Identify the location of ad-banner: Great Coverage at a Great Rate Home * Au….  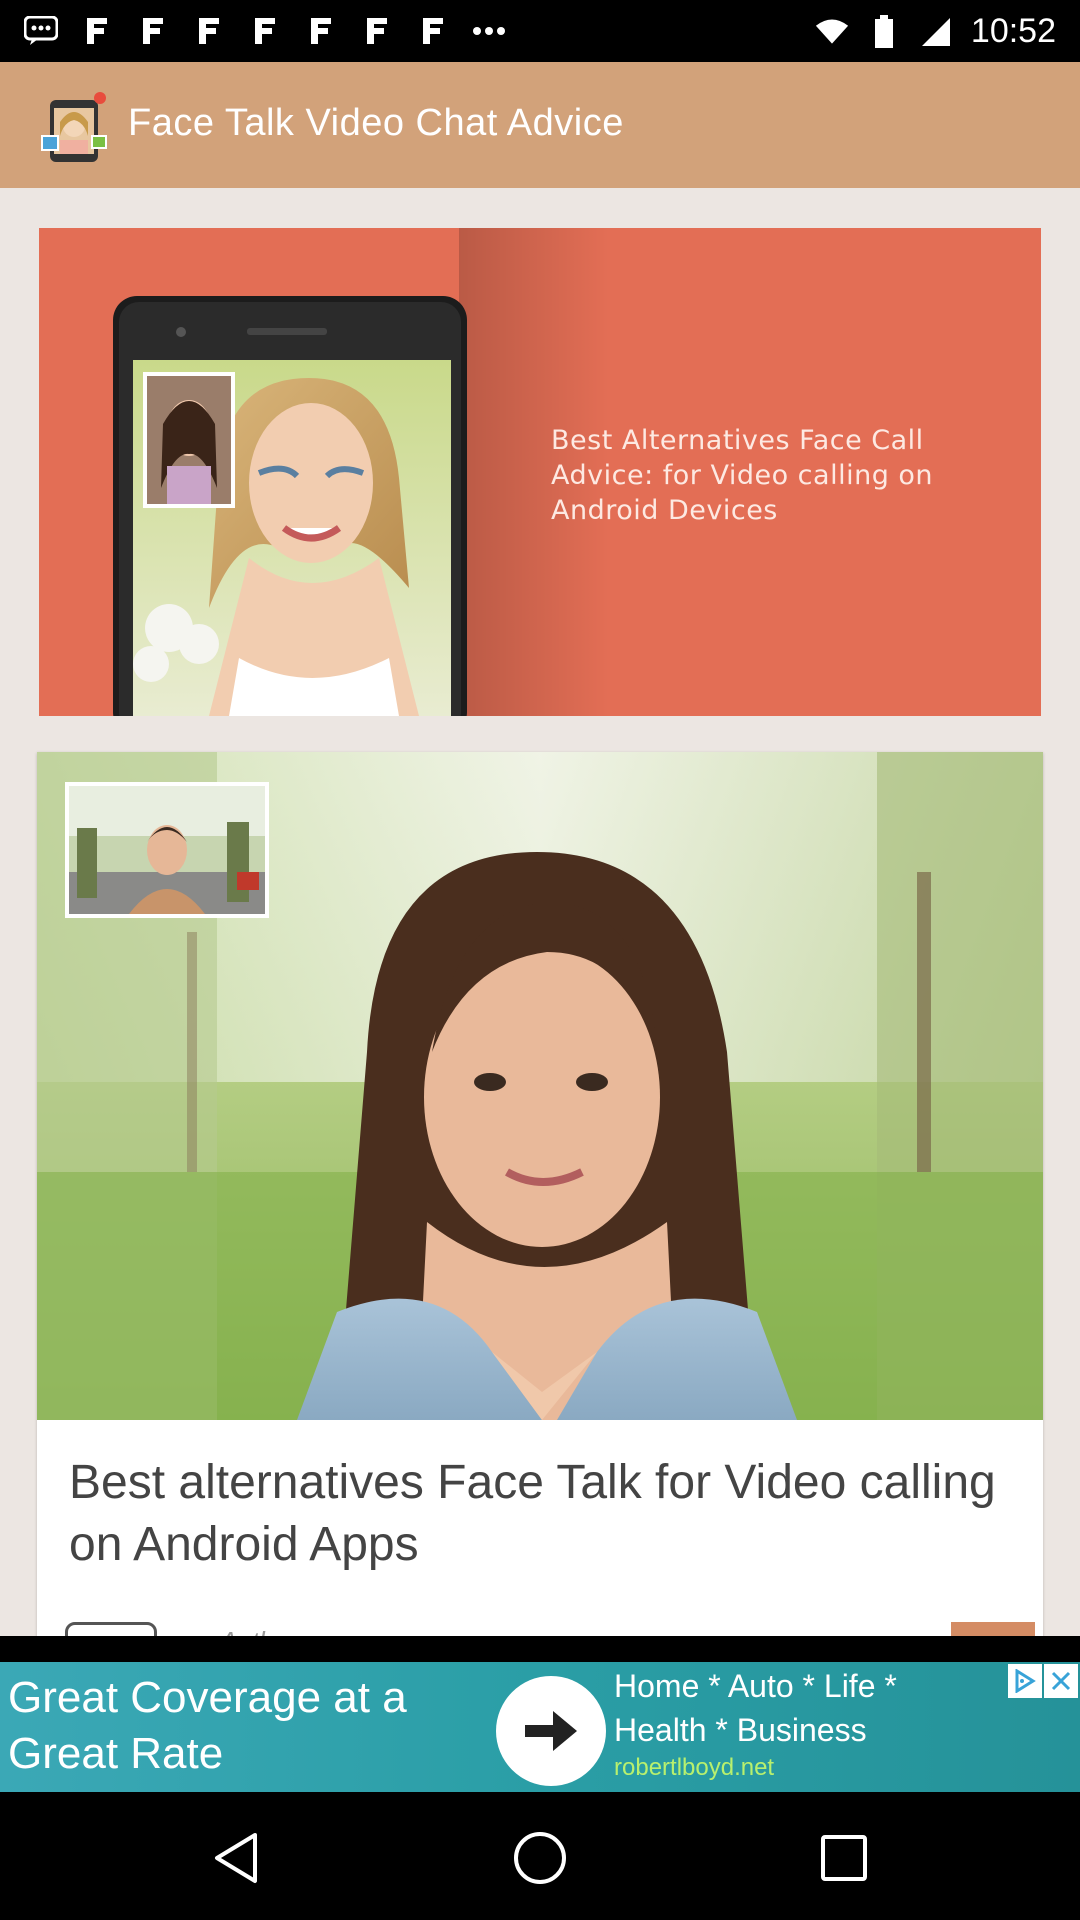
(540, 1727).